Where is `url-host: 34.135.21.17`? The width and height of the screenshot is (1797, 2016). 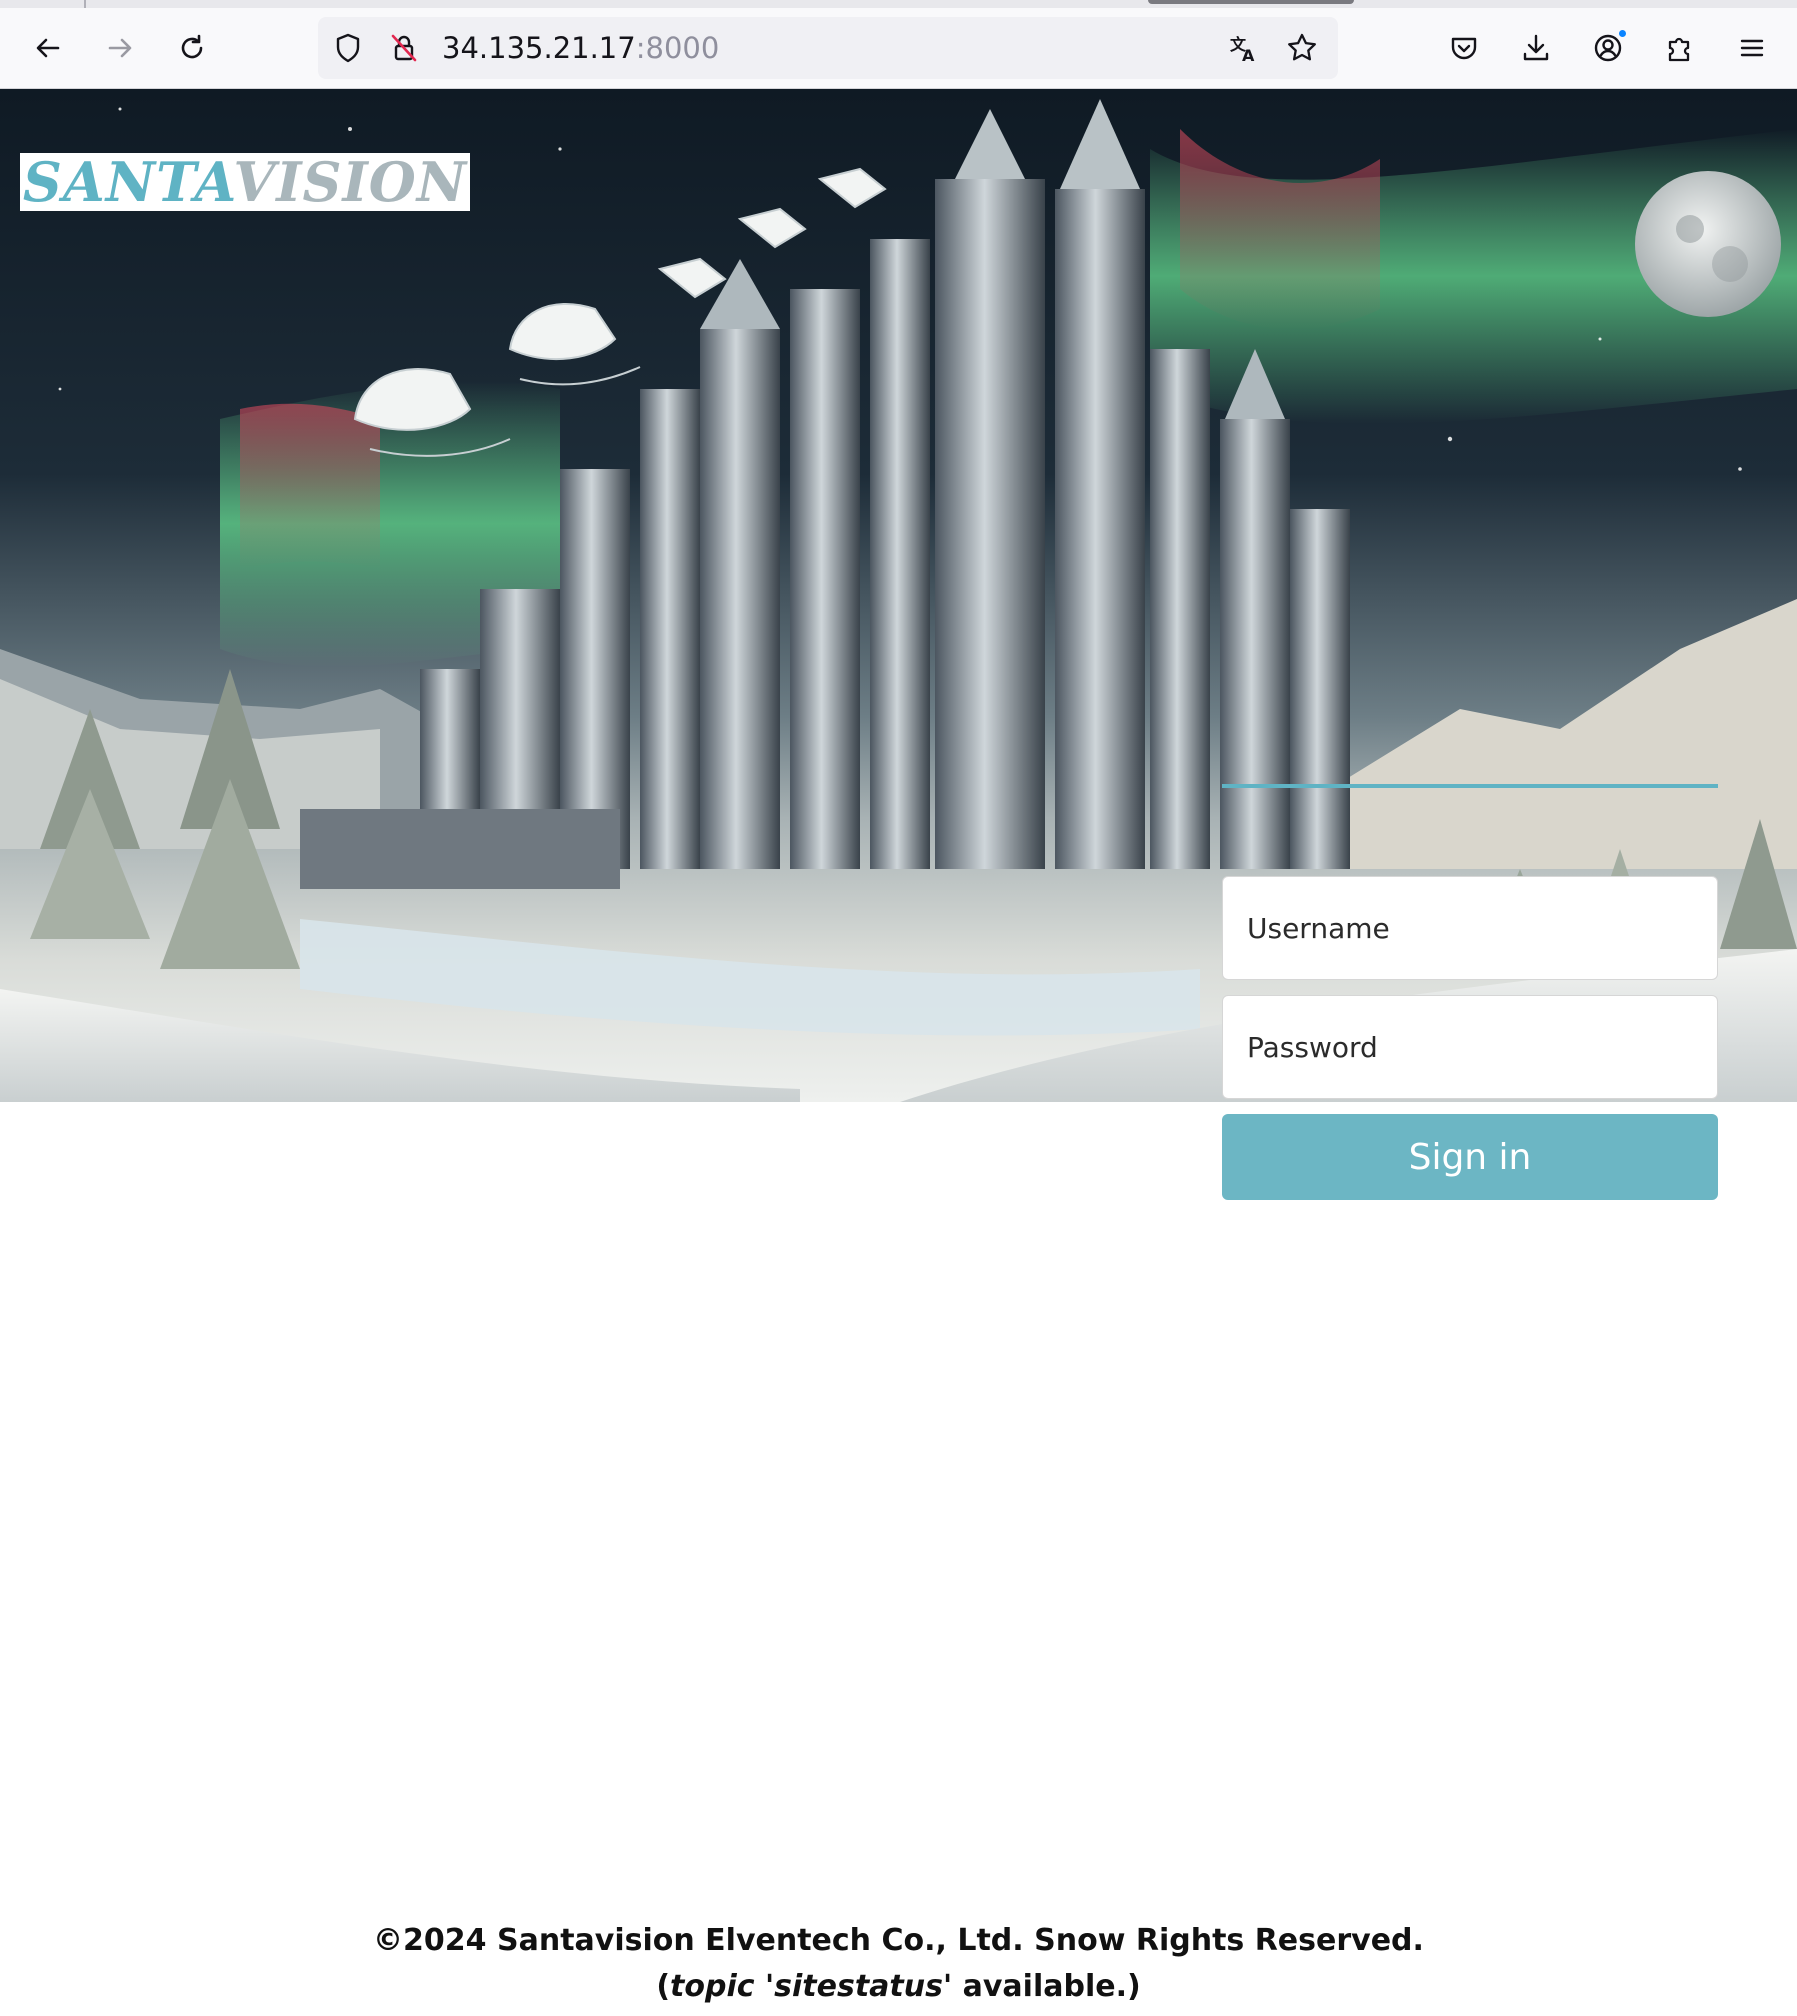
url-host: 34.135.21.17 is located at coordinates (539, 48).